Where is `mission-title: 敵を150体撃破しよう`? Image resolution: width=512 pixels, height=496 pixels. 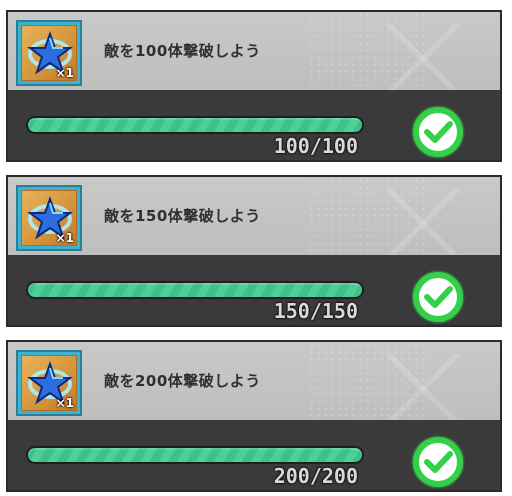
mission-title: 敵を150体撃破しよう is located at coordinates (182, 216).